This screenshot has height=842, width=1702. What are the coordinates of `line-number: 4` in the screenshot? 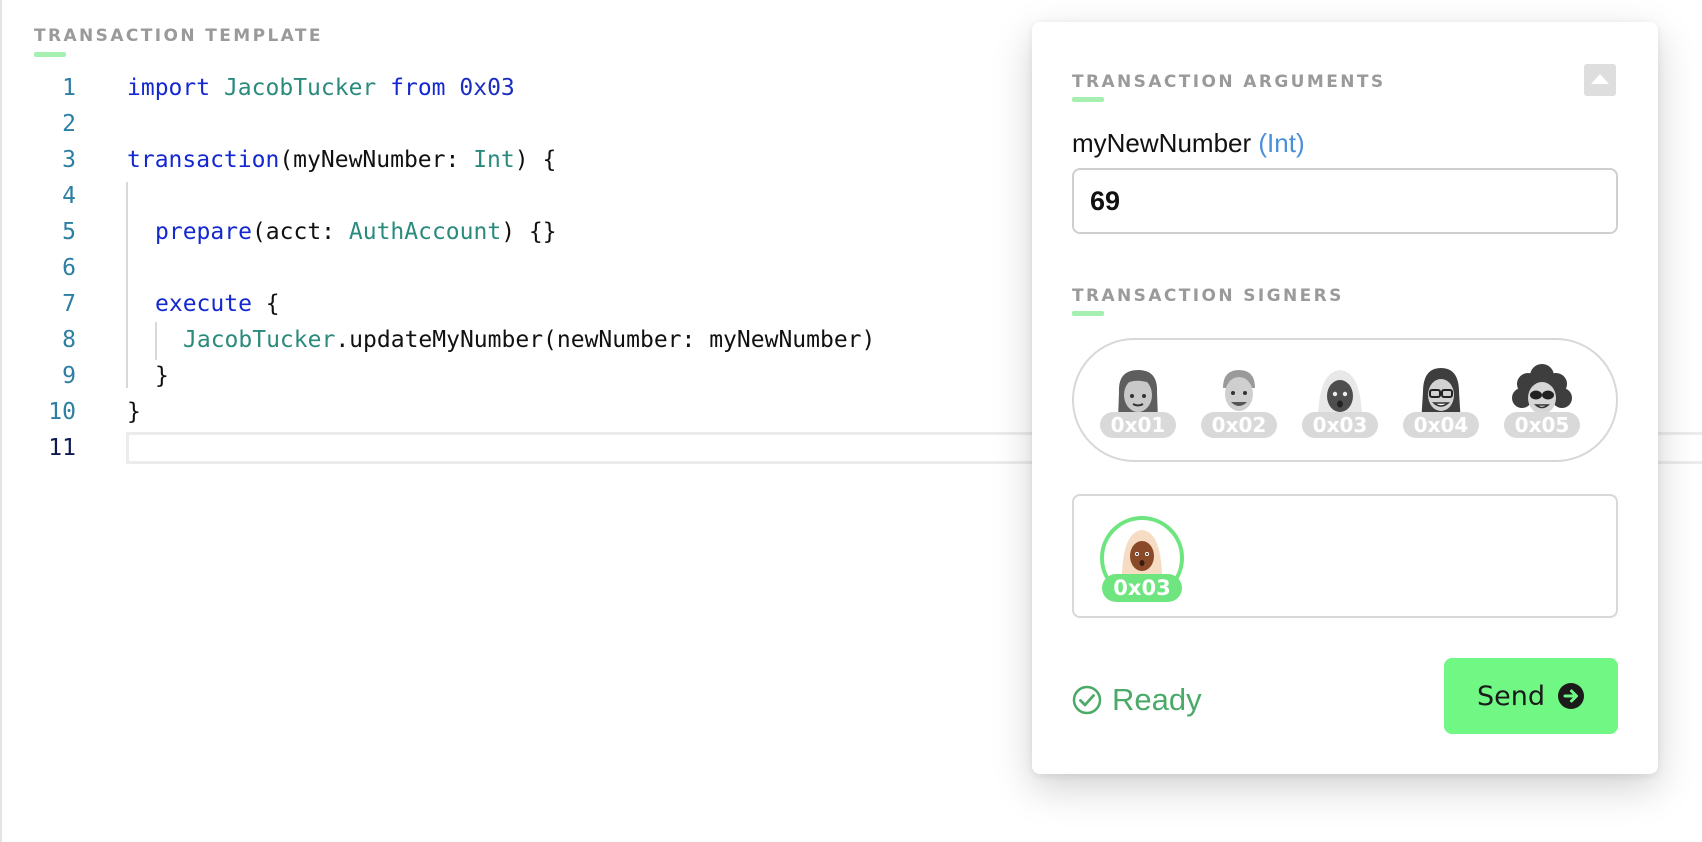 It's located at (69, 196).